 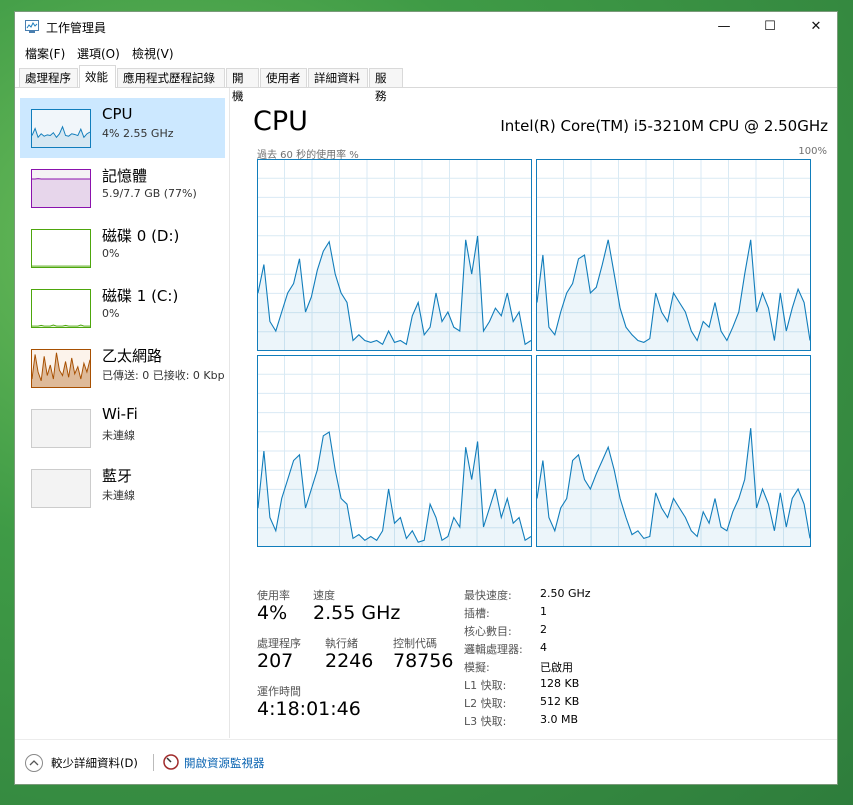 I want to click on tab-processes: 處理程序, so click(x=48, y=77).